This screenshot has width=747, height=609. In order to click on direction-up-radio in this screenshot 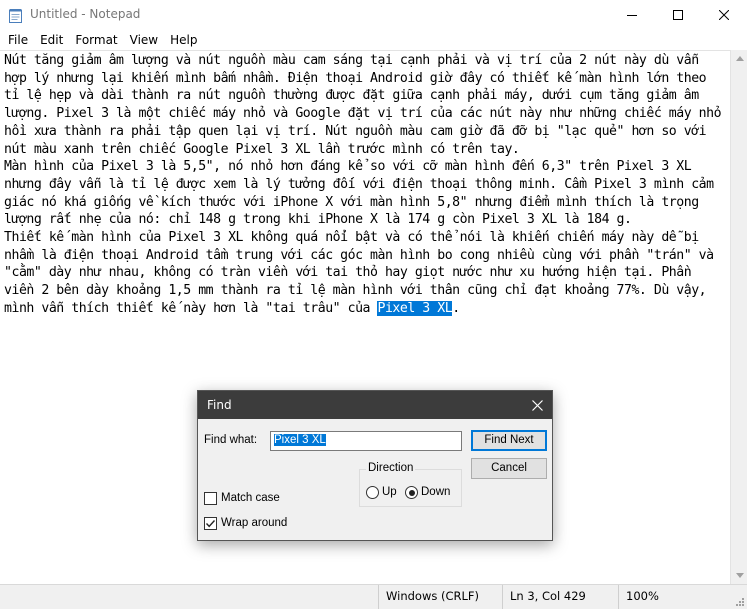, I will do `click(372, 492)`.